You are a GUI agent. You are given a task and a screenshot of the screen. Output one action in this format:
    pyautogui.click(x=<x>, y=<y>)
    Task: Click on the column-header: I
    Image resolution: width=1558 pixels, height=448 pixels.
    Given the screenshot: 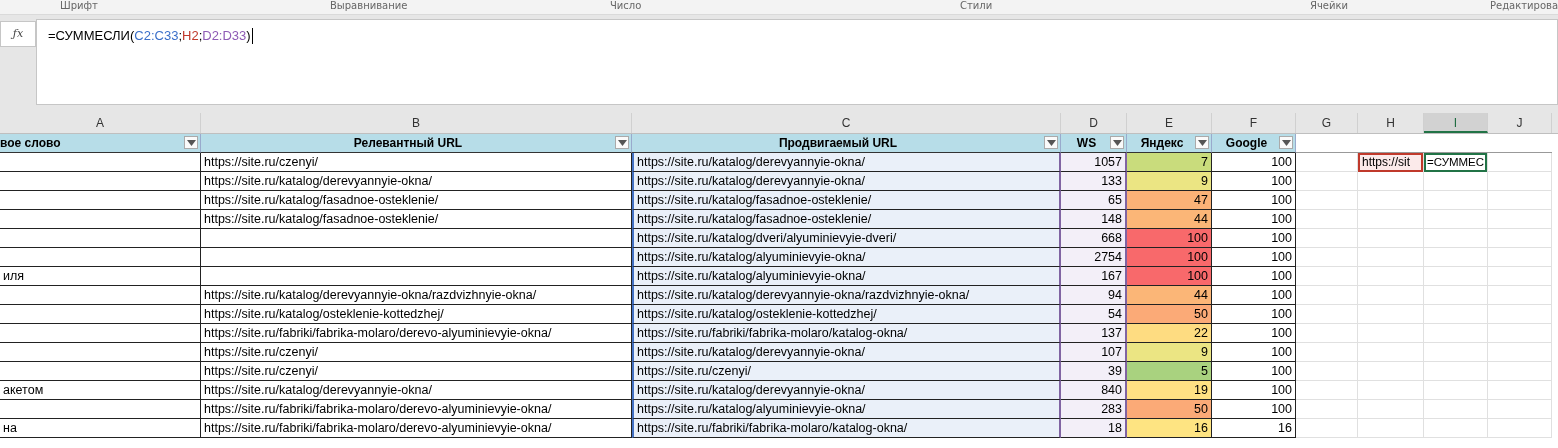 What is the action you would take?
    pyautogui.click(x=1456, y=123)
    